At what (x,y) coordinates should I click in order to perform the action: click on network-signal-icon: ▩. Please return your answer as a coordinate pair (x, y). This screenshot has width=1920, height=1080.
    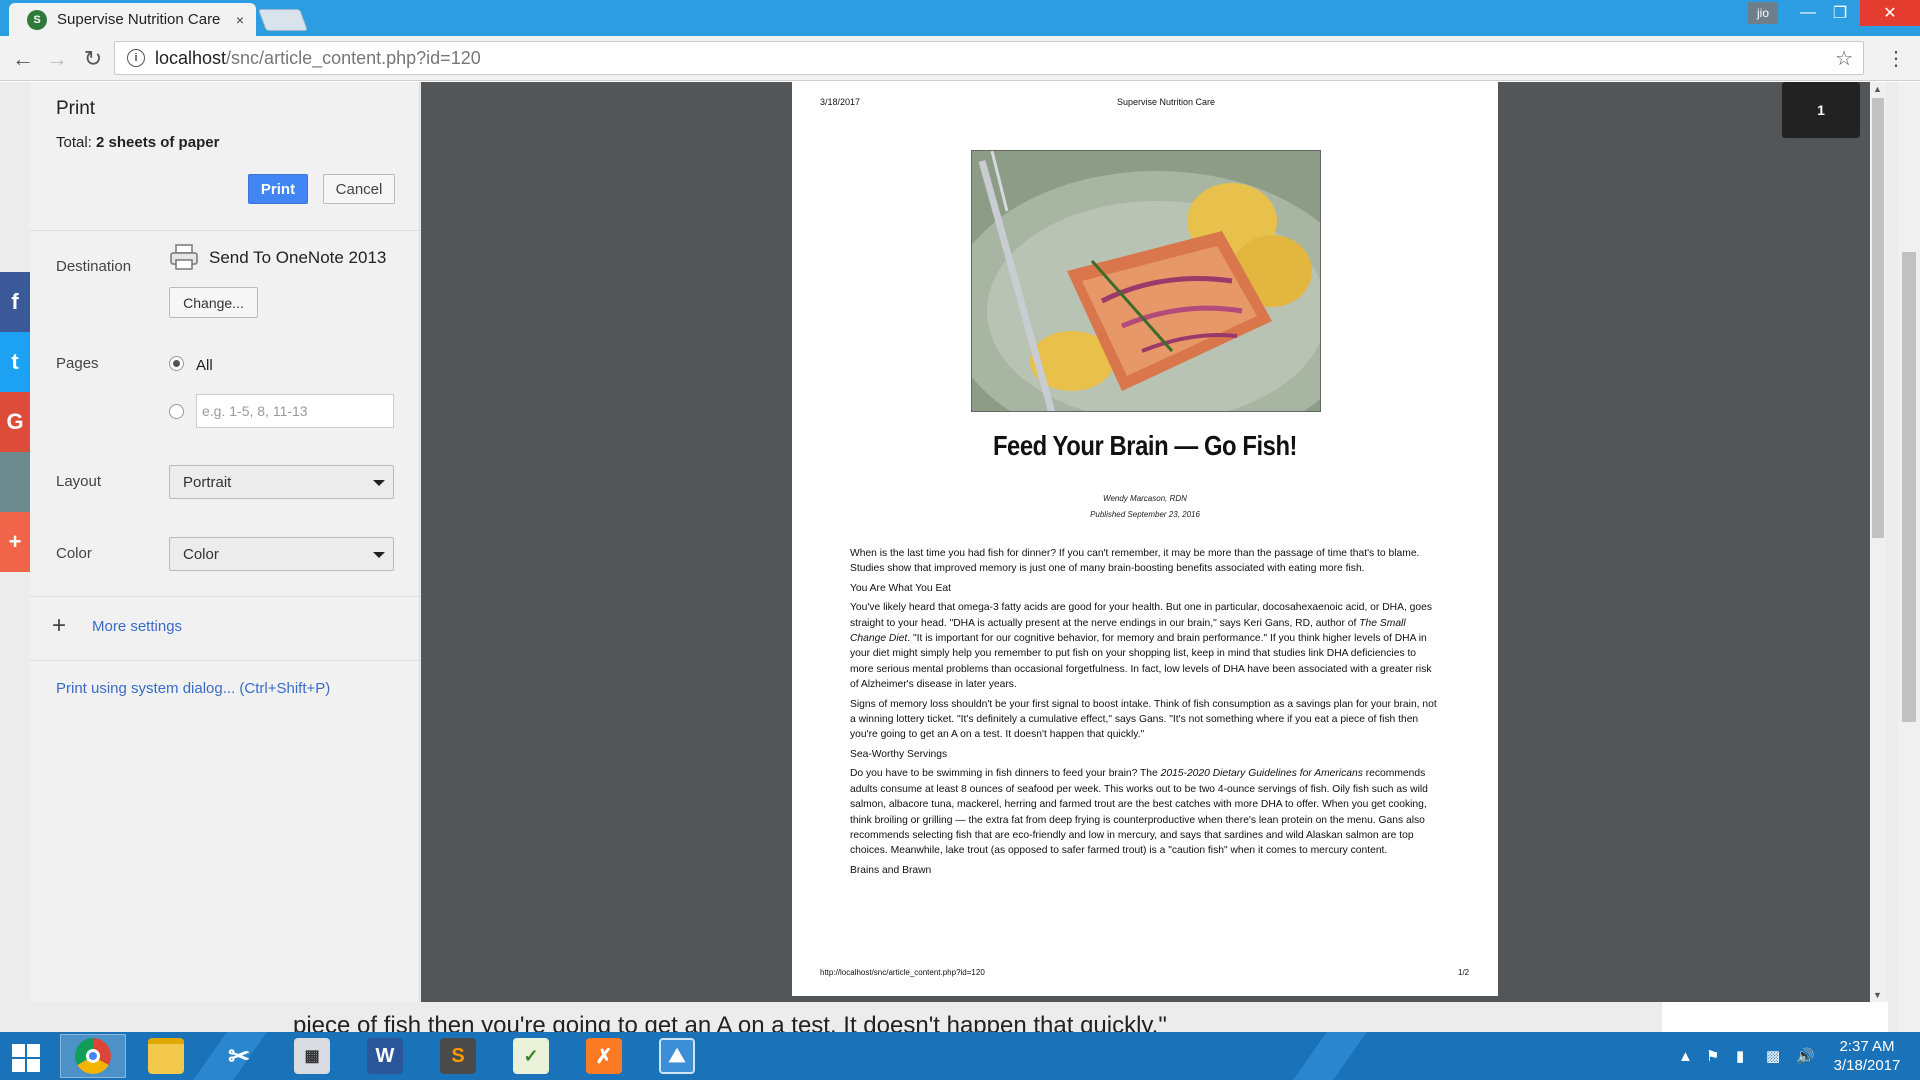
    Looking at the image, I should click on (1773, 1056).